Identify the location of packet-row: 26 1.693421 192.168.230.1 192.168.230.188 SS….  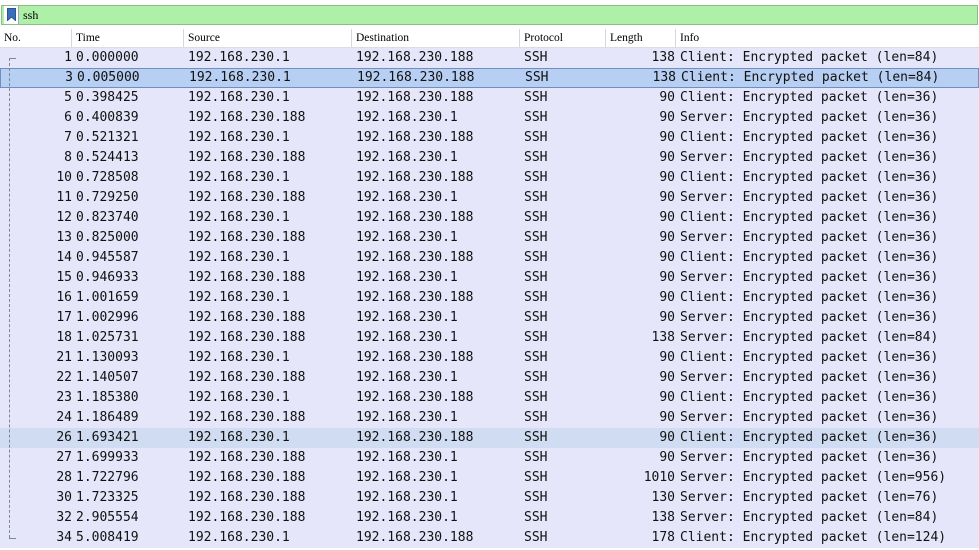
(489, 438).